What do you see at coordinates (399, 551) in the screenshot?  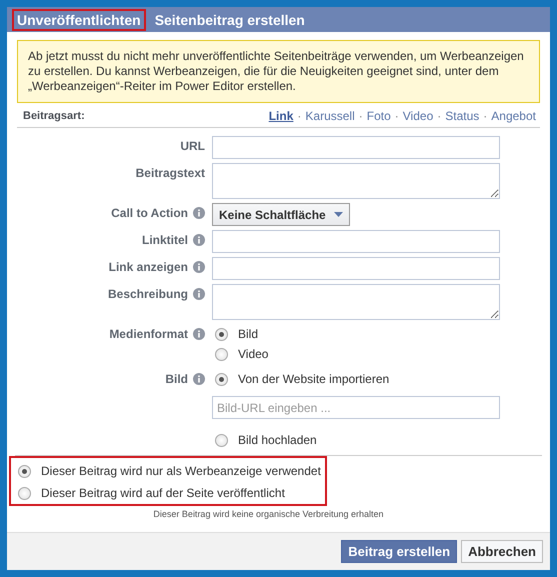 I see `create-button: Beitrag erstellen` at bounding box center [399, 551].